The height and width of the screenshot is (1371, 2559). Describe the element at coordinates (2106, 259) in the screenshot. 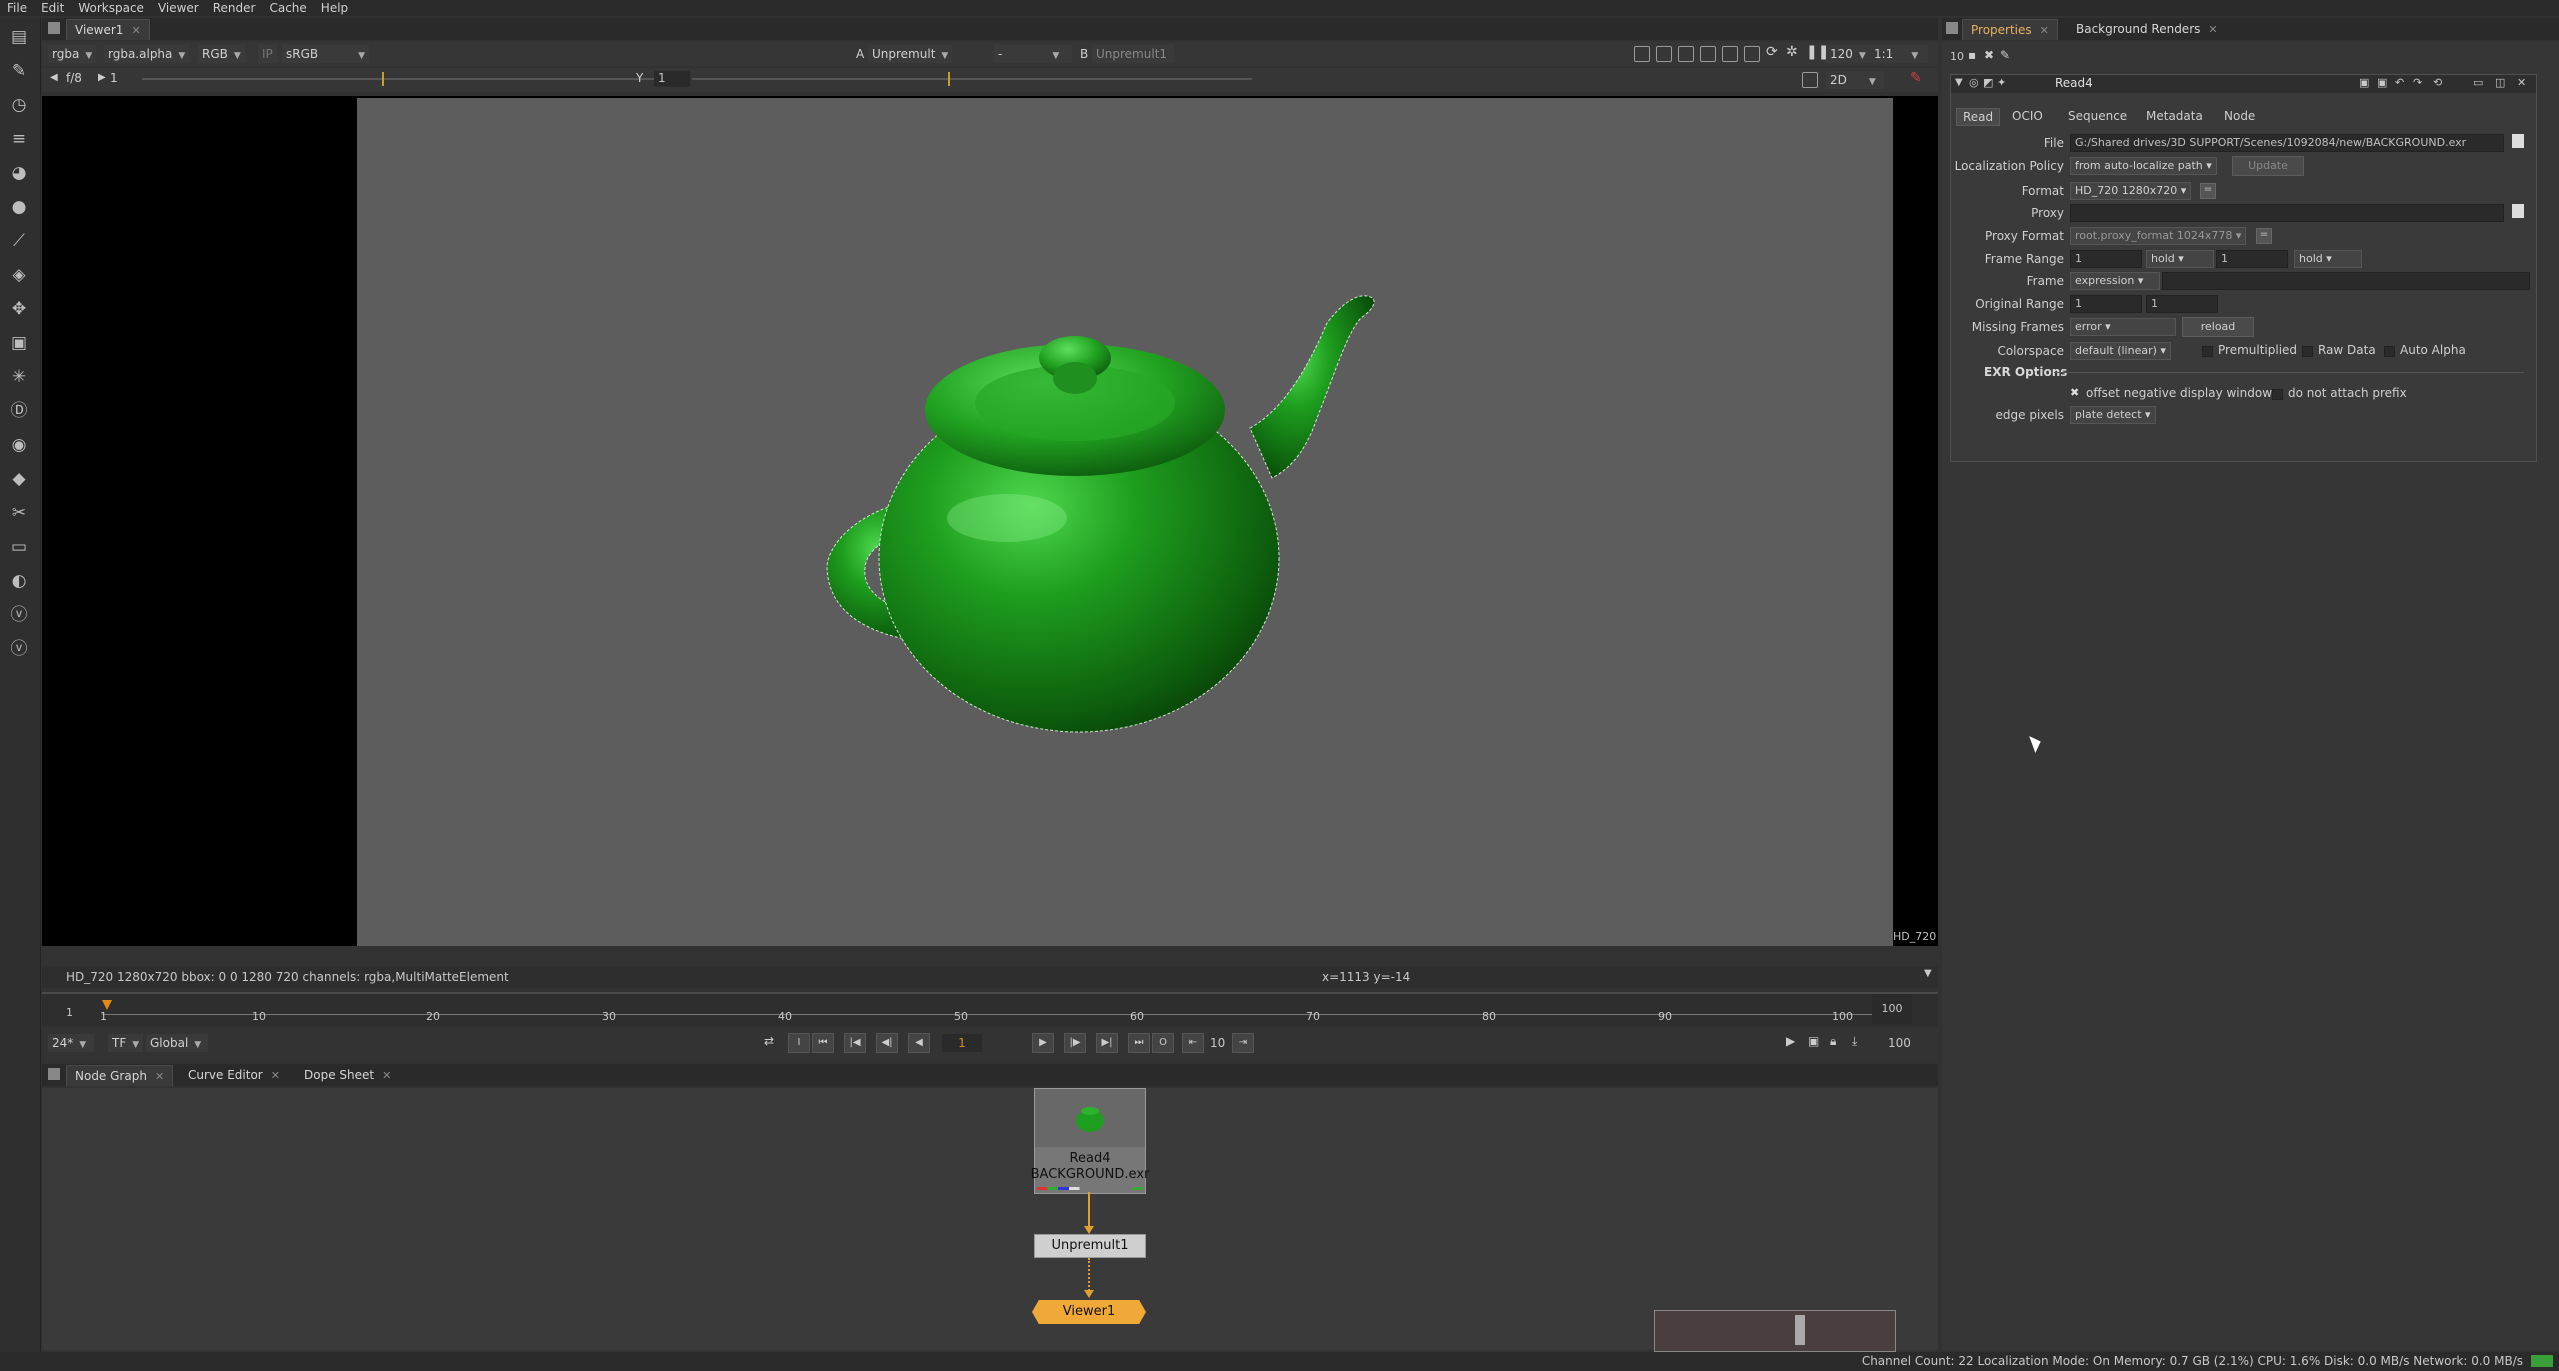

I see `frame-range-start-field: 1` at that location.